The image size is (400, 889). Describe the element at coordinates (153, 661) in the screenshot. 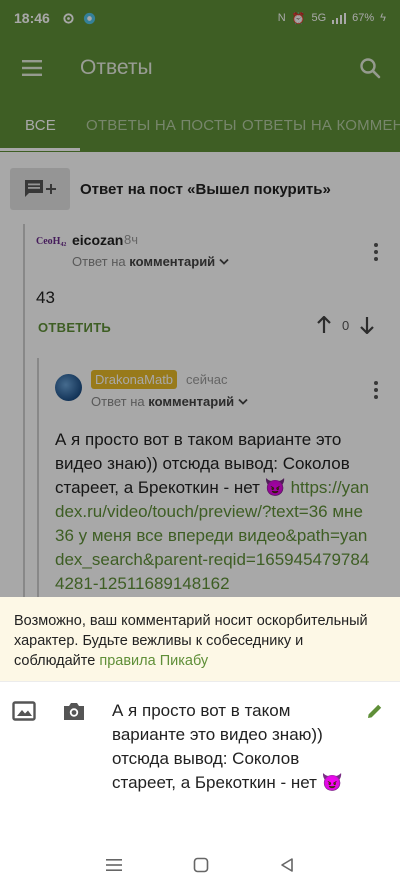

I see `rules-link: правила Пикабу` at that location.